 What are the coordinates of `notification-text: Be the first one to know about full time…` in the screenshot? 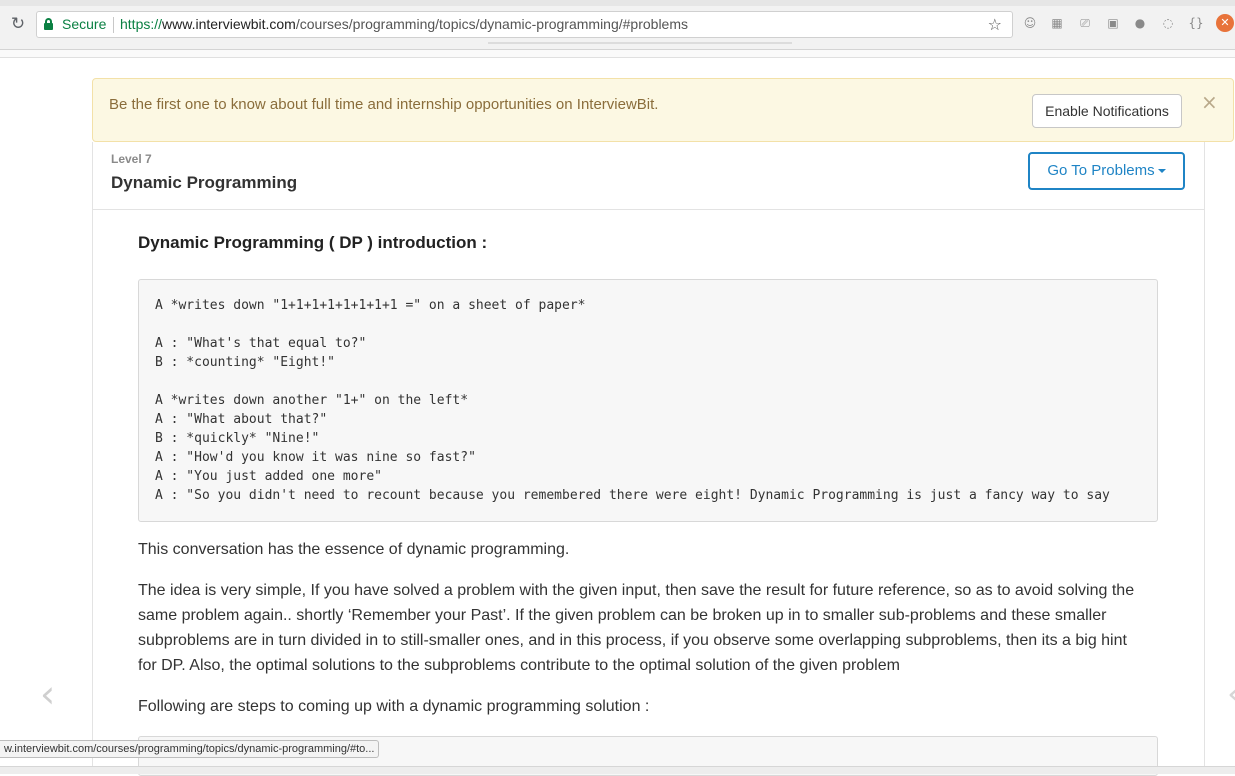 It's located at (384, 104).